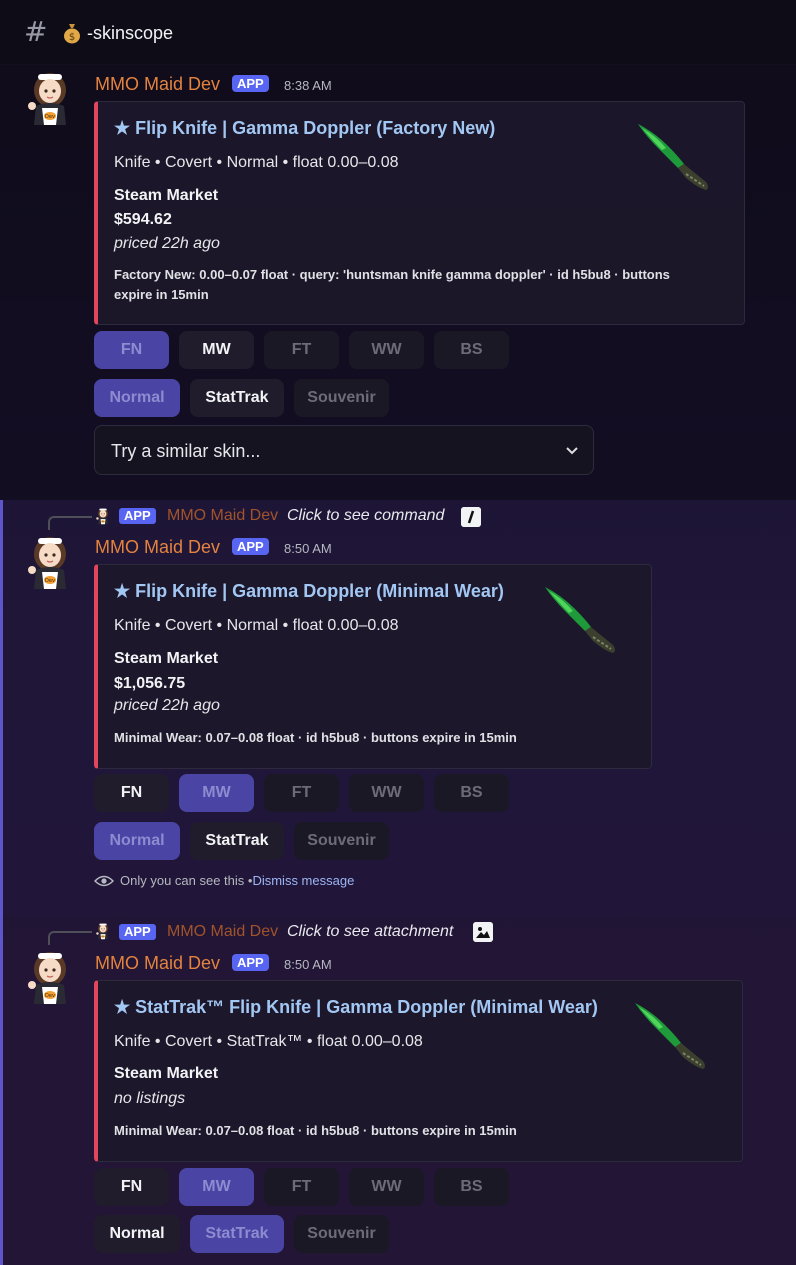  I want to click on embed-price: $1,056.75, so click(150, 683).